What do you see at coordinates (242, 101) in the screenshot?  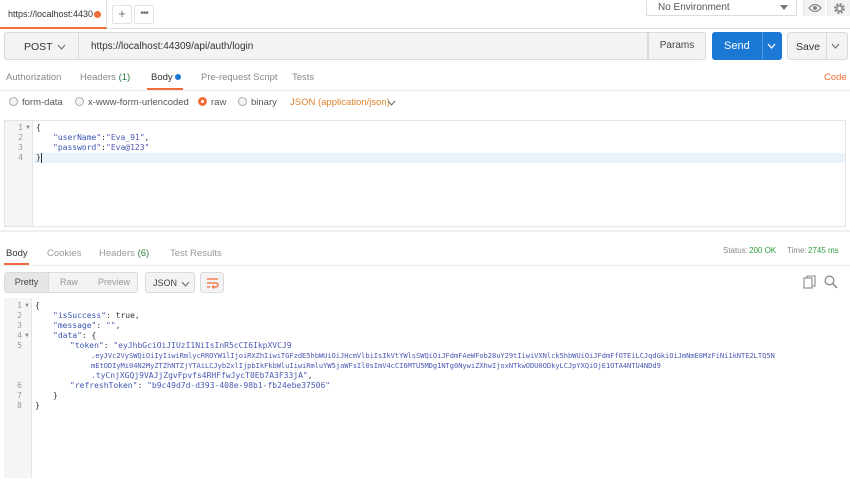 I see `radio-binary` at bounding box center [242, 101].